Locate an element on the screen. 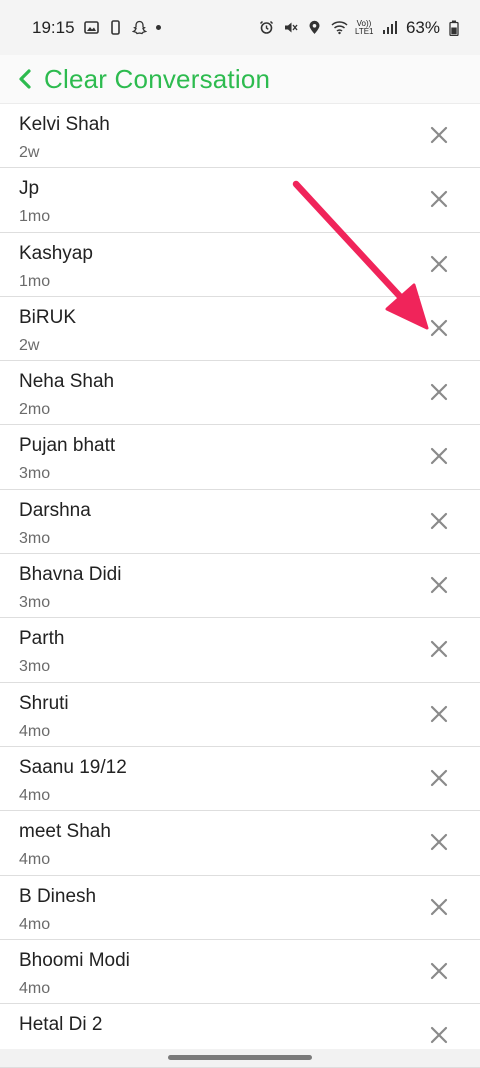  conversation-name: Pujan bhatt is located at coordinates (67, 446).